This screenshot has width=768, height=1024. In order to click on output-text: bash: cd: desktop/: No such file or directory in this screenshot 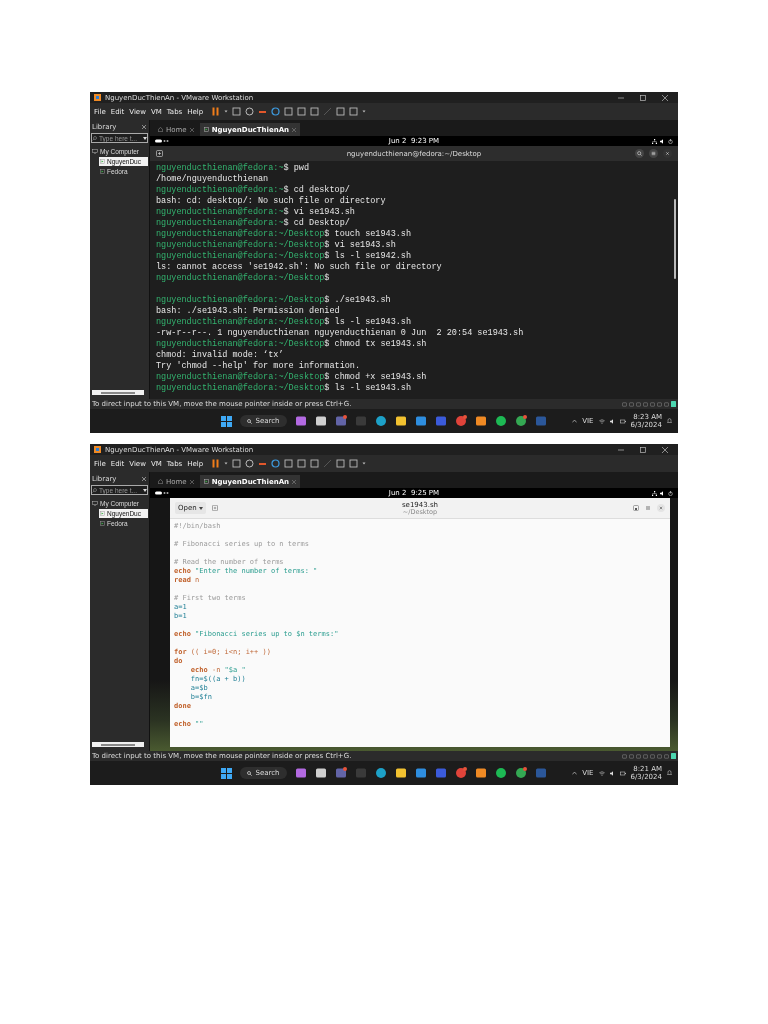, I will do `click(271, 201)`.